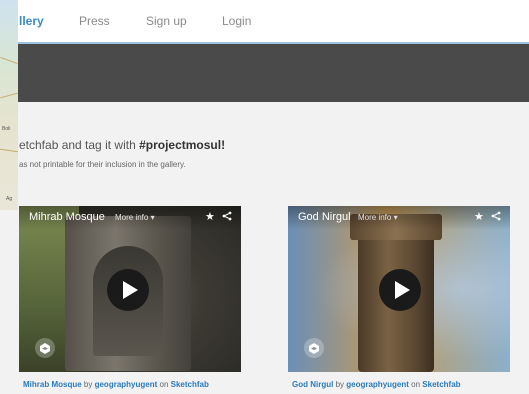  Describe the element at coordinates (79, 145) in the screenshot. I see `intro-heading-text: etchfab and tag it with` at that location.